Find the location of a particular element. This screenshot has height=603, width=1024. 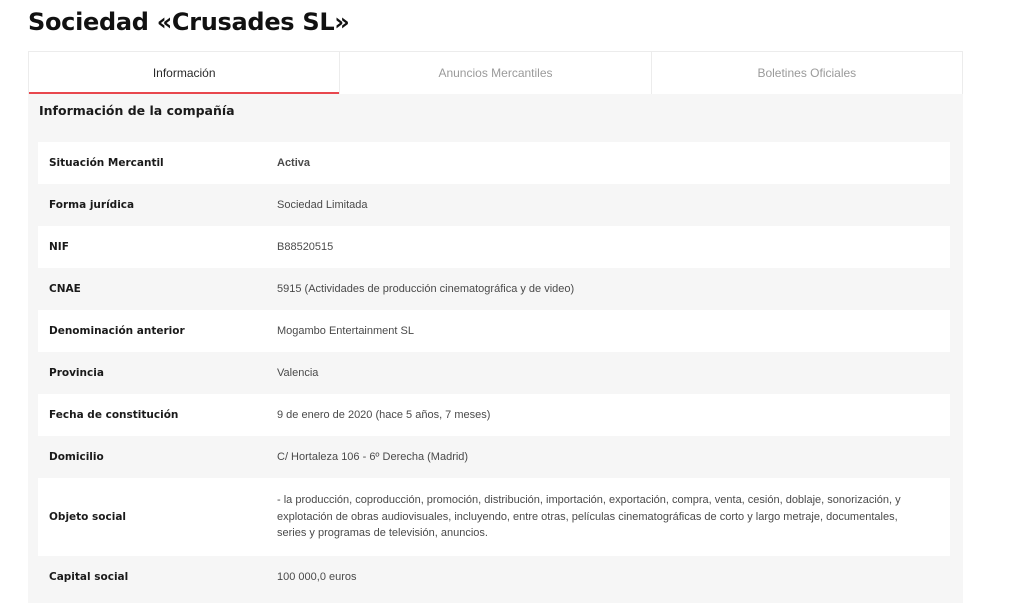

row-value: Sociedad Limitada is located at coordinates (322, 204).